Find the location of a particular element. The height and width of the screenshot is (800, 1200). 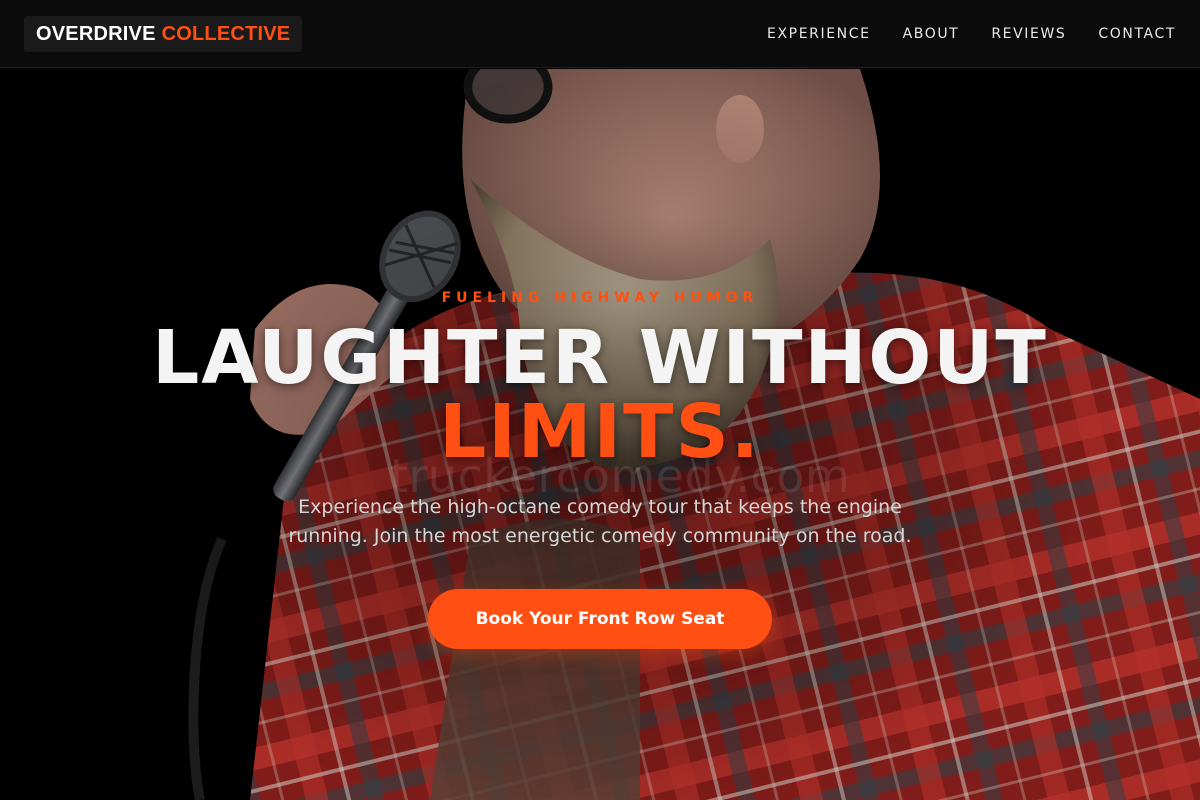

brand-name-primary: OVERDRIVE is located at coordinates (96, 33).